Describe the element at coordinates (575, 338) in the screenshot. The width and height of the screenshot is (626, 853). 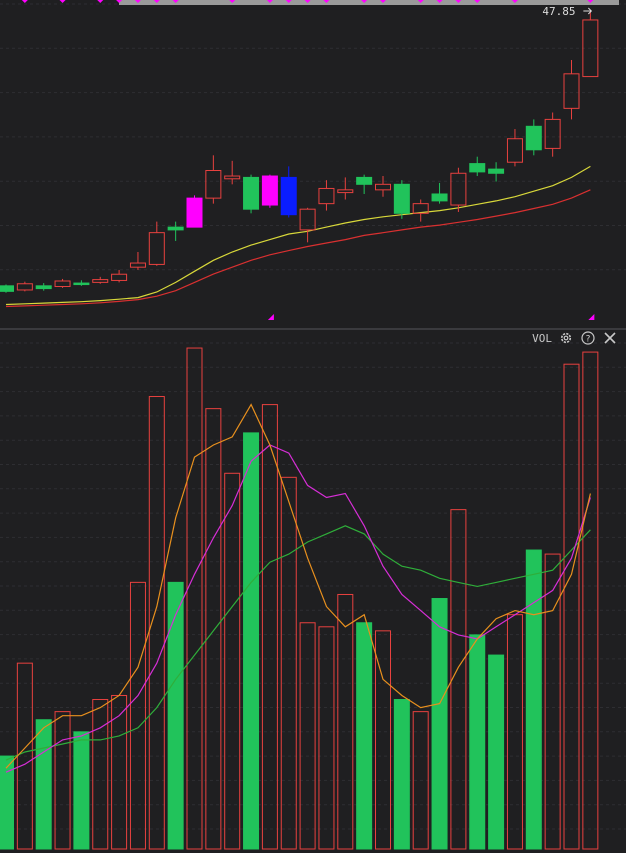
I see `volume-toolbar: VOL ?` at that location.